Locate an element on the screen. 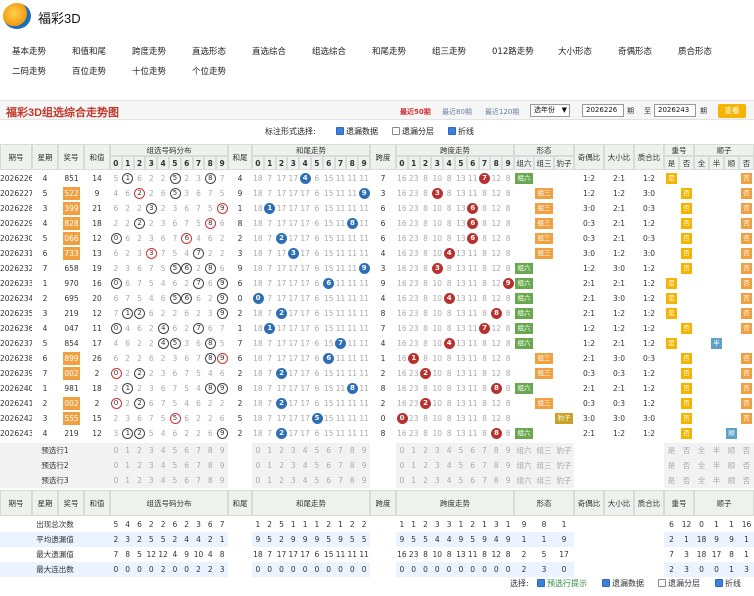 This screenshot has width=754, height=596. recent-50-link: 最近50期 is located at coordinates (415, 112).